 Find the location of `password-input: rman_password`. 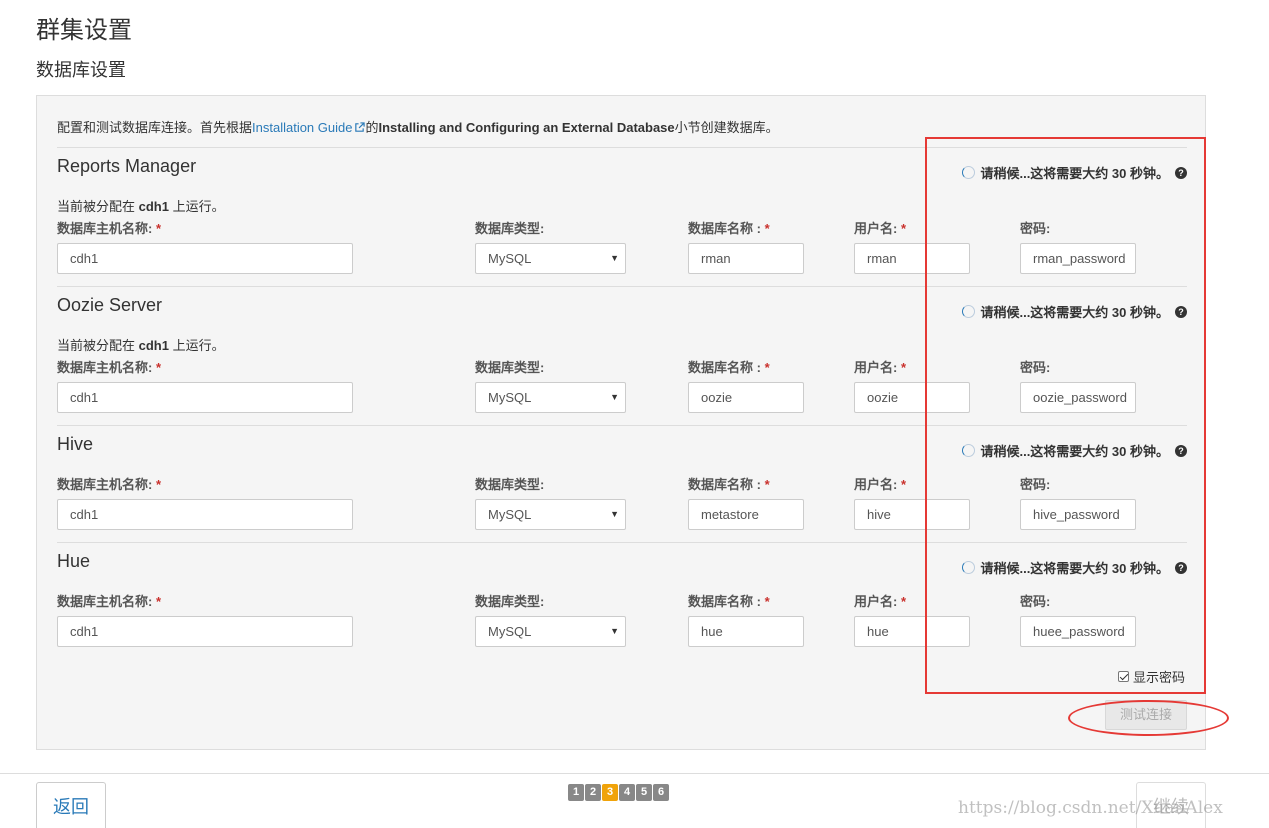

password-input: rman_password is located at coordinates (1078, 258).